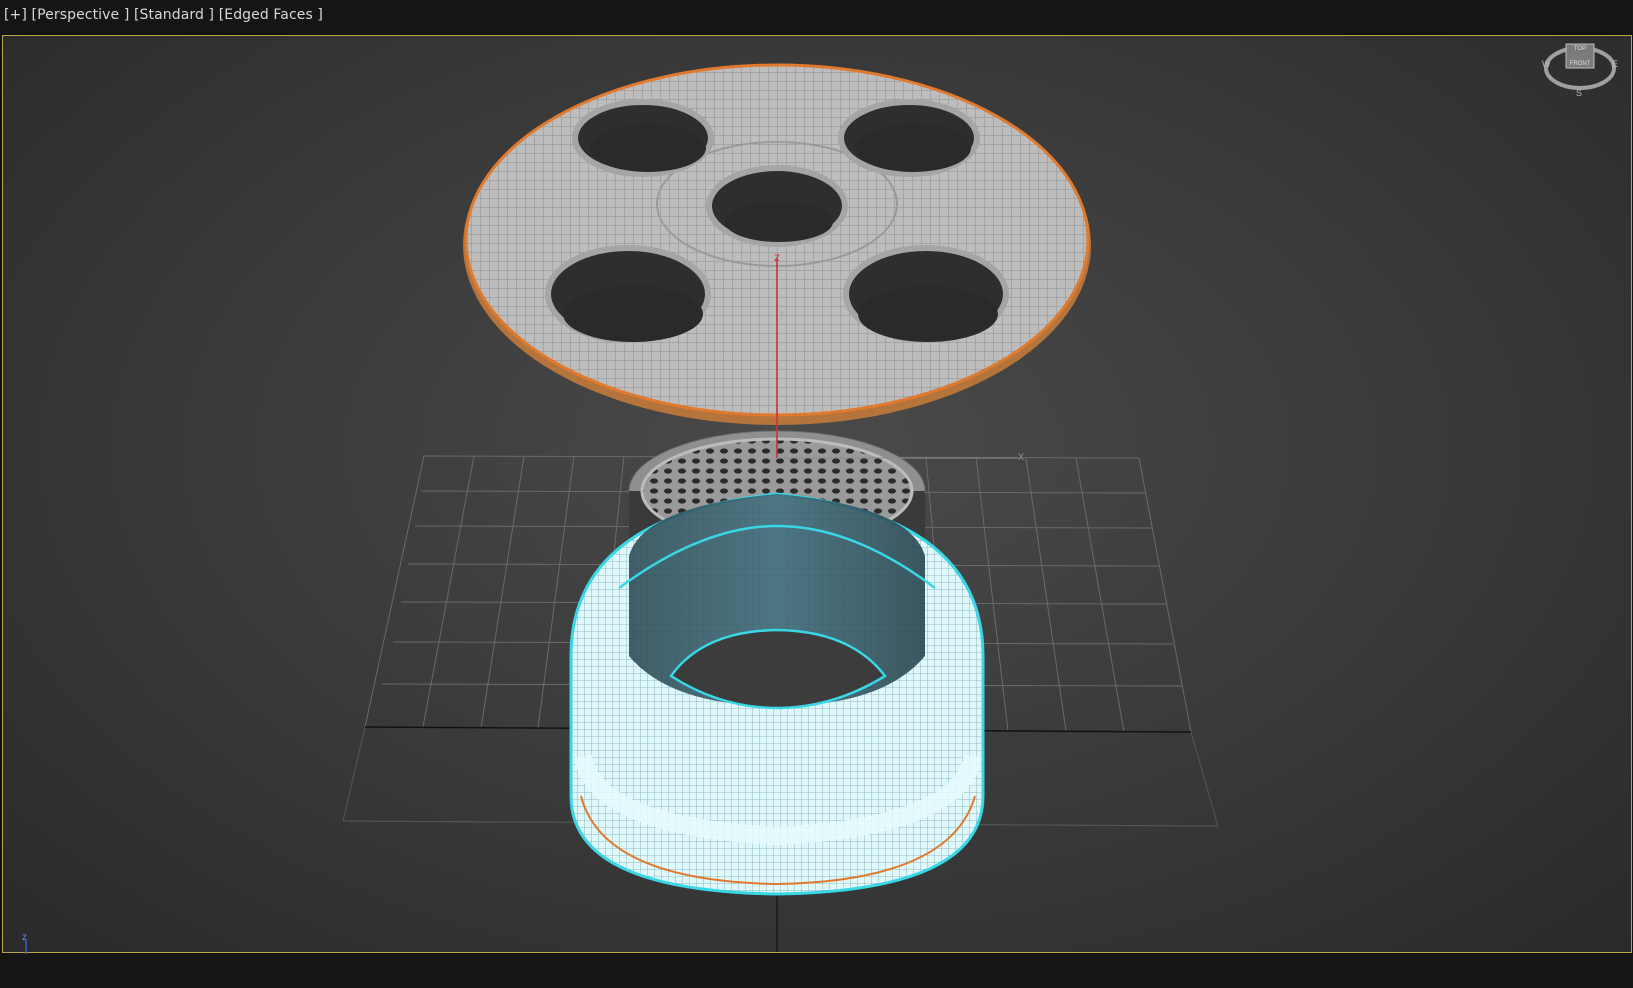 The height and width of the screenshot is (988, 1633). I want to click on view-type-menu: [Perspective ], so click(81, 15).